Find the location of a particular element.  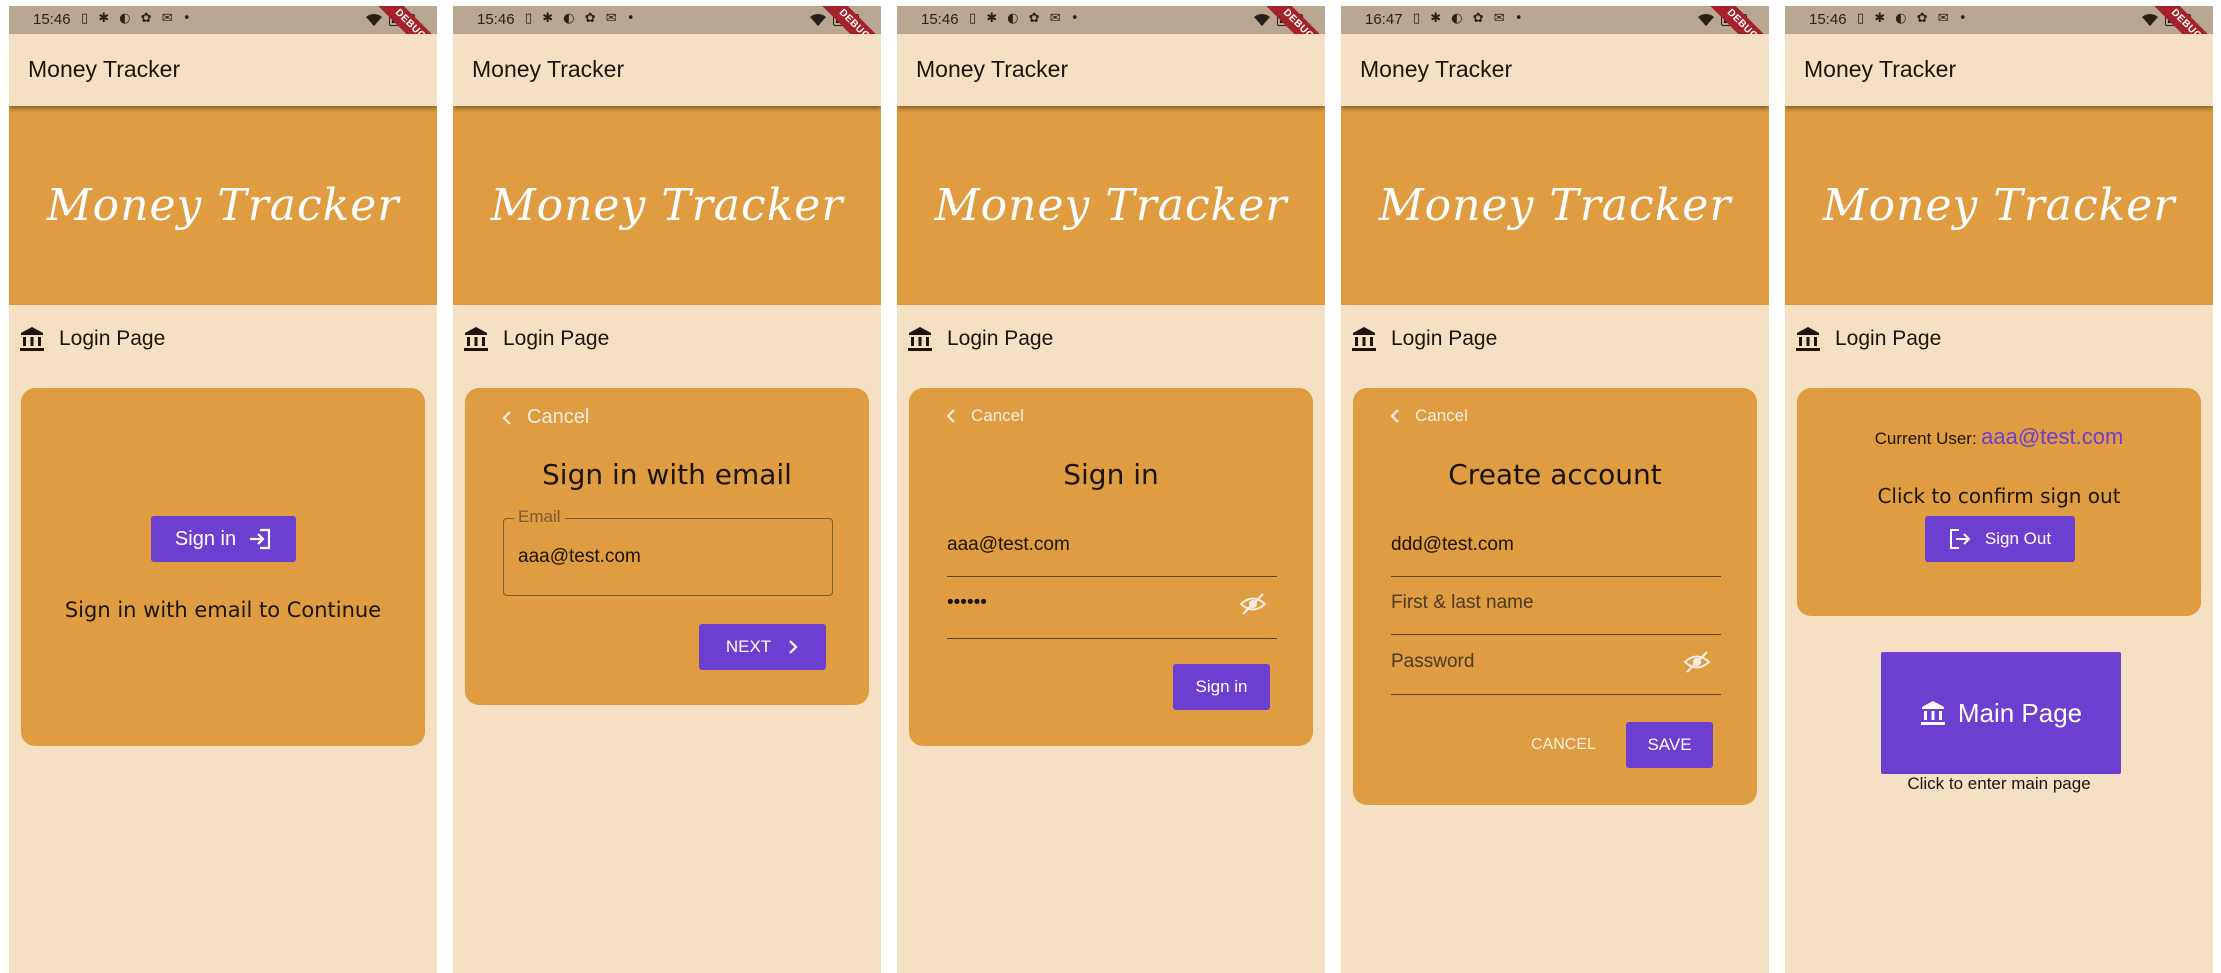

email-field: aaa@test.com is located at coordinates (1008, 545).